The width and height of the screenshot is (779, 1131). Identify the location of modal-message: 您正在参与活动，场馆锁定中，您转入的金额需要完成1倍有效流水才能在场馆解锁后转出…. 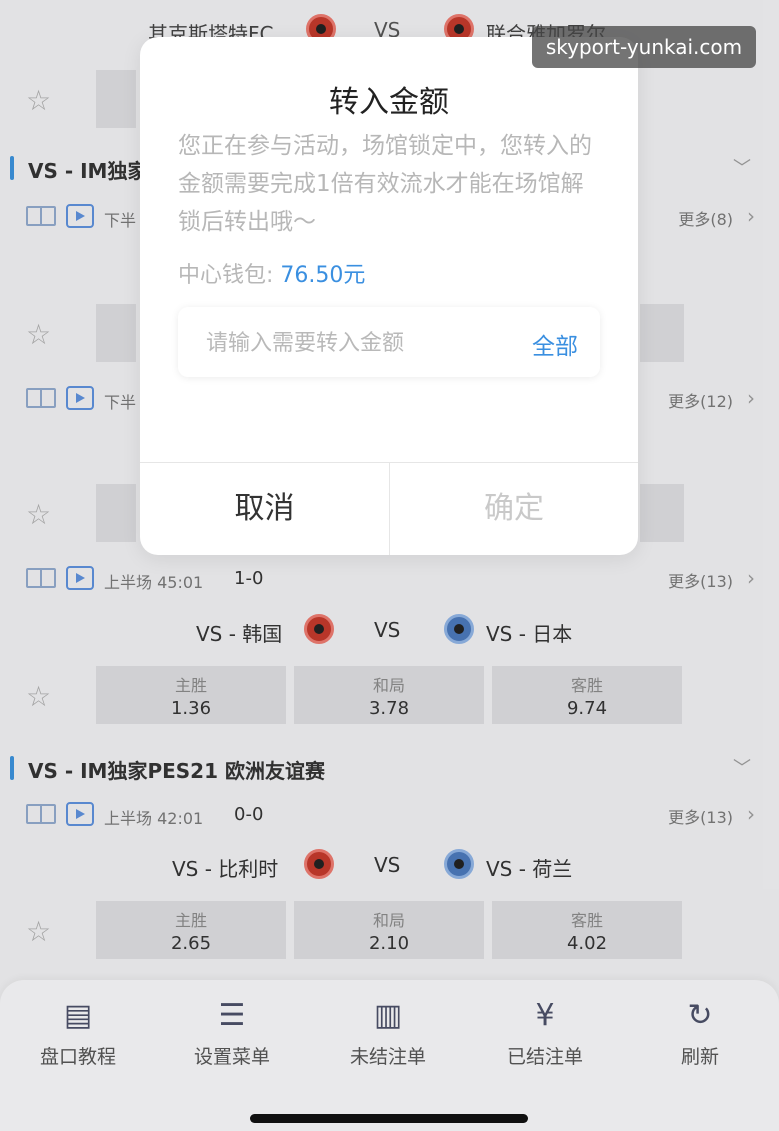
(385, 184).